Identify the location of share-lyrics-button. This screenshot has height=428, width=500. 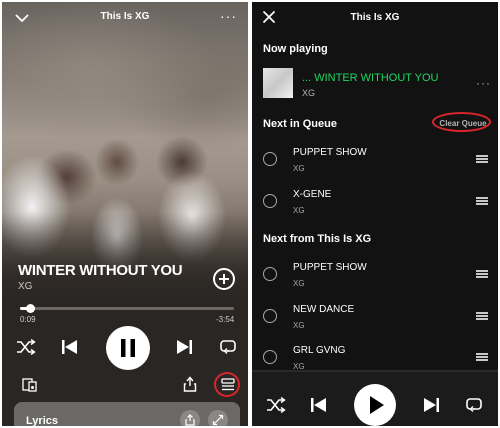
(190, 418).